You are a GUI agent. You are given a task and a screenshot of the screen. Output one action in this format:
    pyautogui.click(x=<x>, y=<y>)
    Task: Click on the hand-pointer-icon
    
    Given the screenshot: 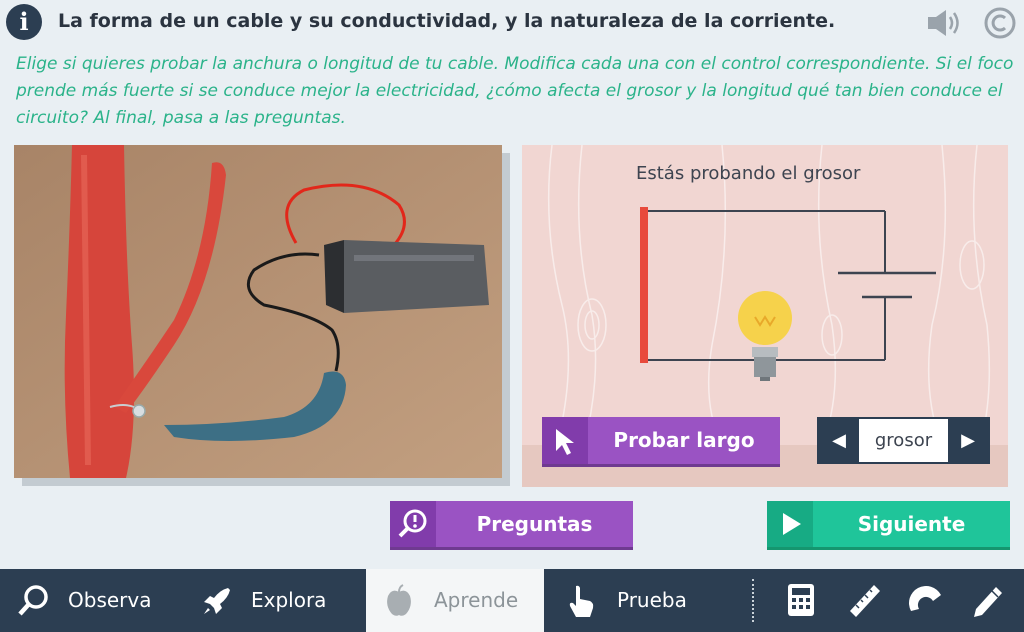 What is the action you would take?
    pyautogui.click(x=581, y=601)
    